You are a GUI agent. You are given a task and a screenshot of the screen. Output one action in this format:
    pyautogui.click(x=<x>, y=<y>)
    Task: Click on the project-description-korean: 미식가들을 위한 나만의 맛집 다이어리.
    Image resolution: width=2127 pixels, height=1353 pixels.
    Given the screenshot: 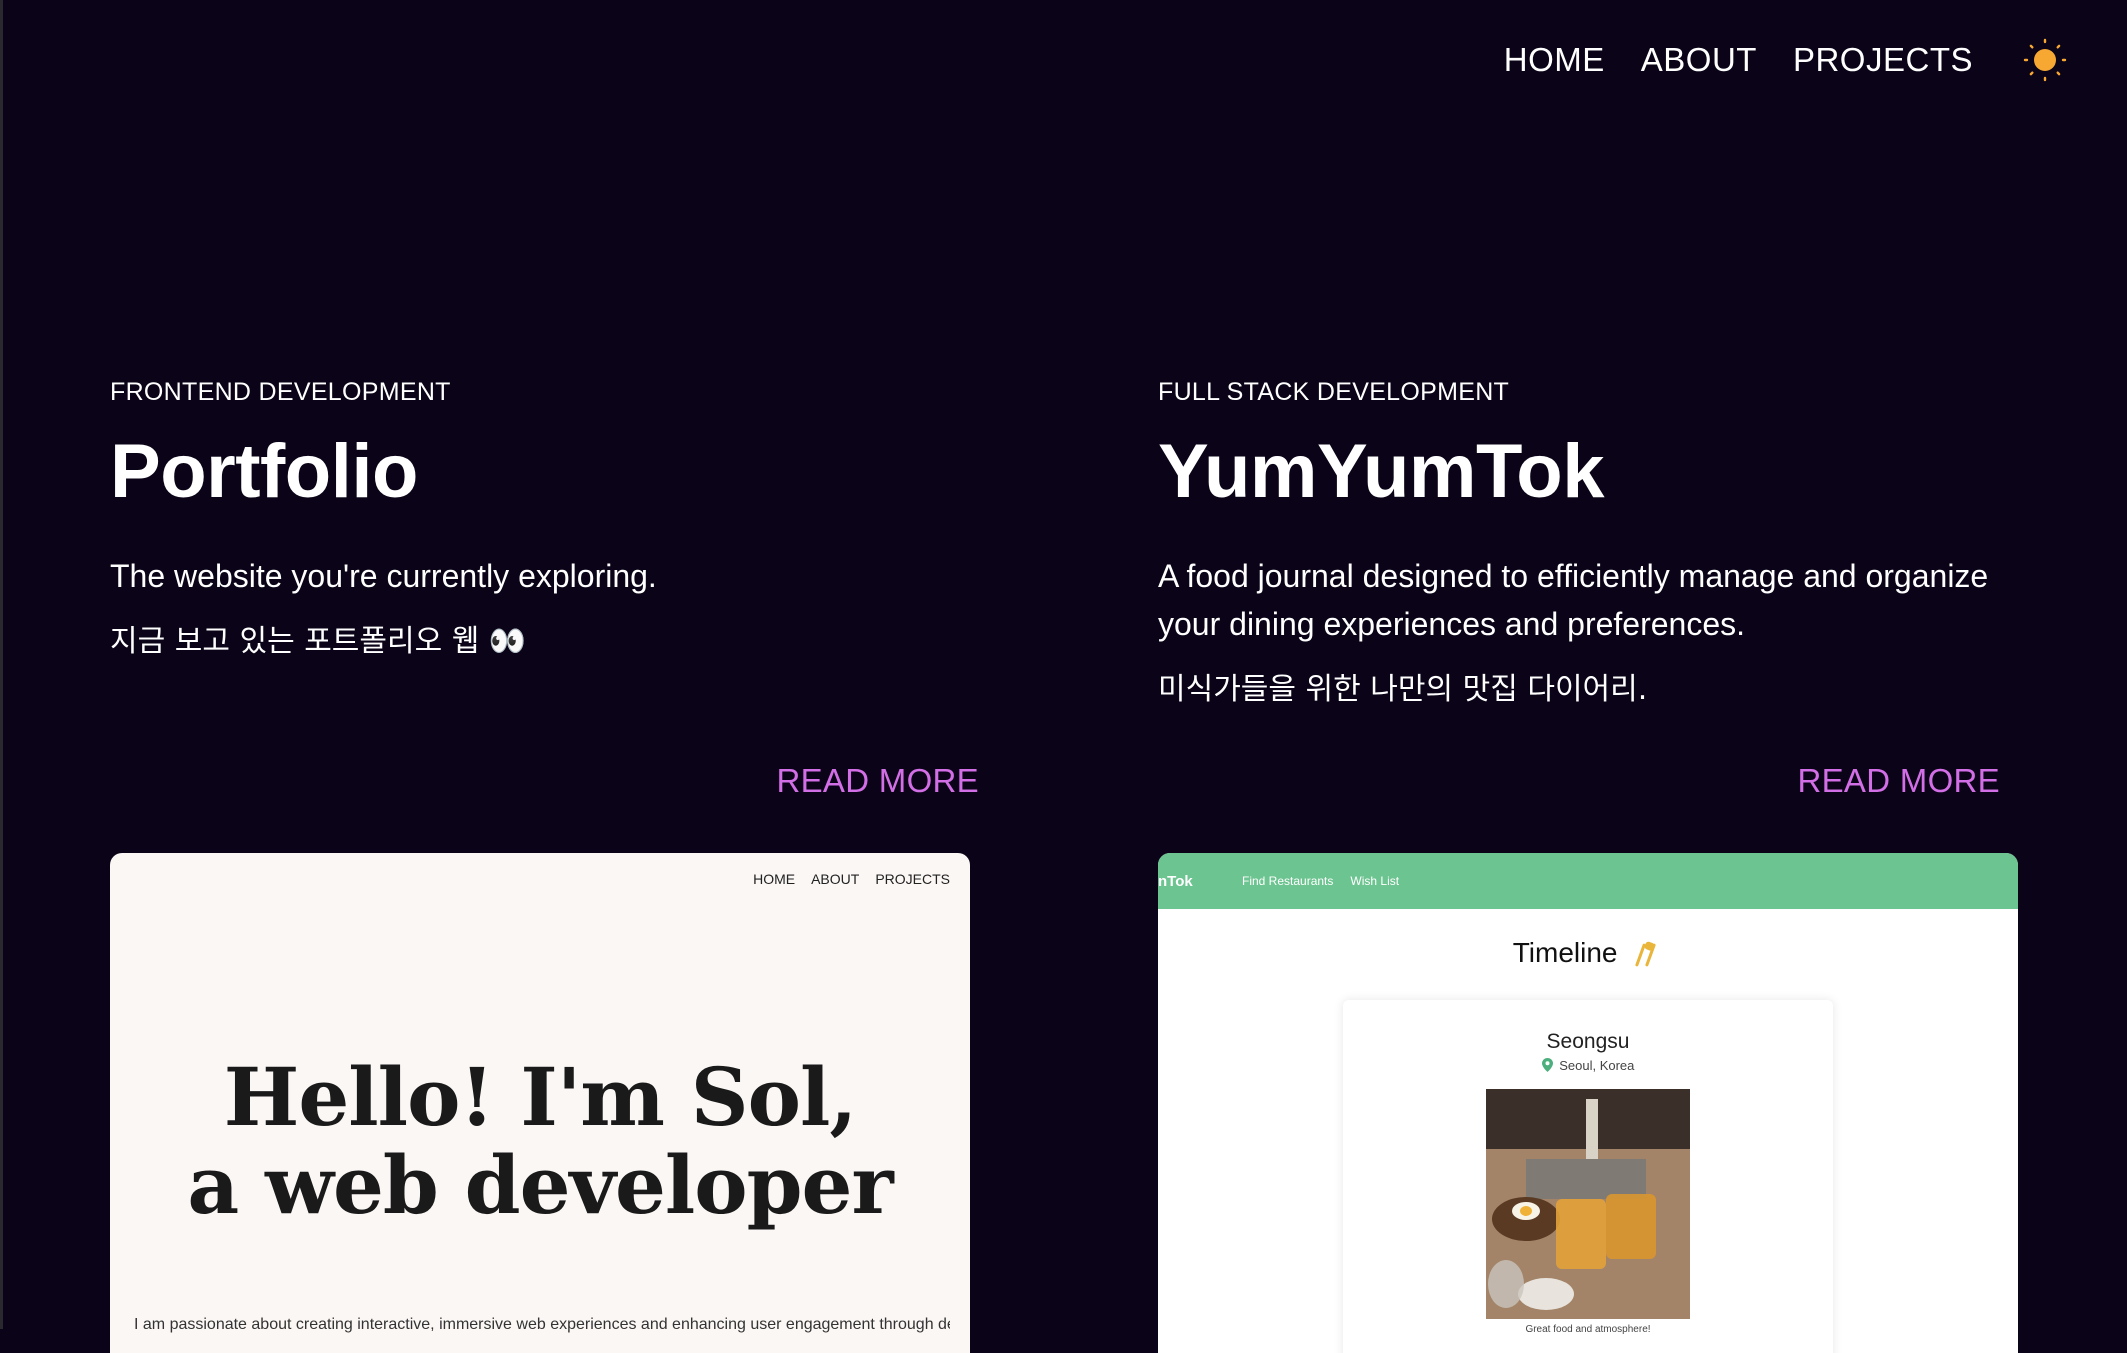 What is the action you would take?
    pyautogui.click(x=1403, y=689)
    